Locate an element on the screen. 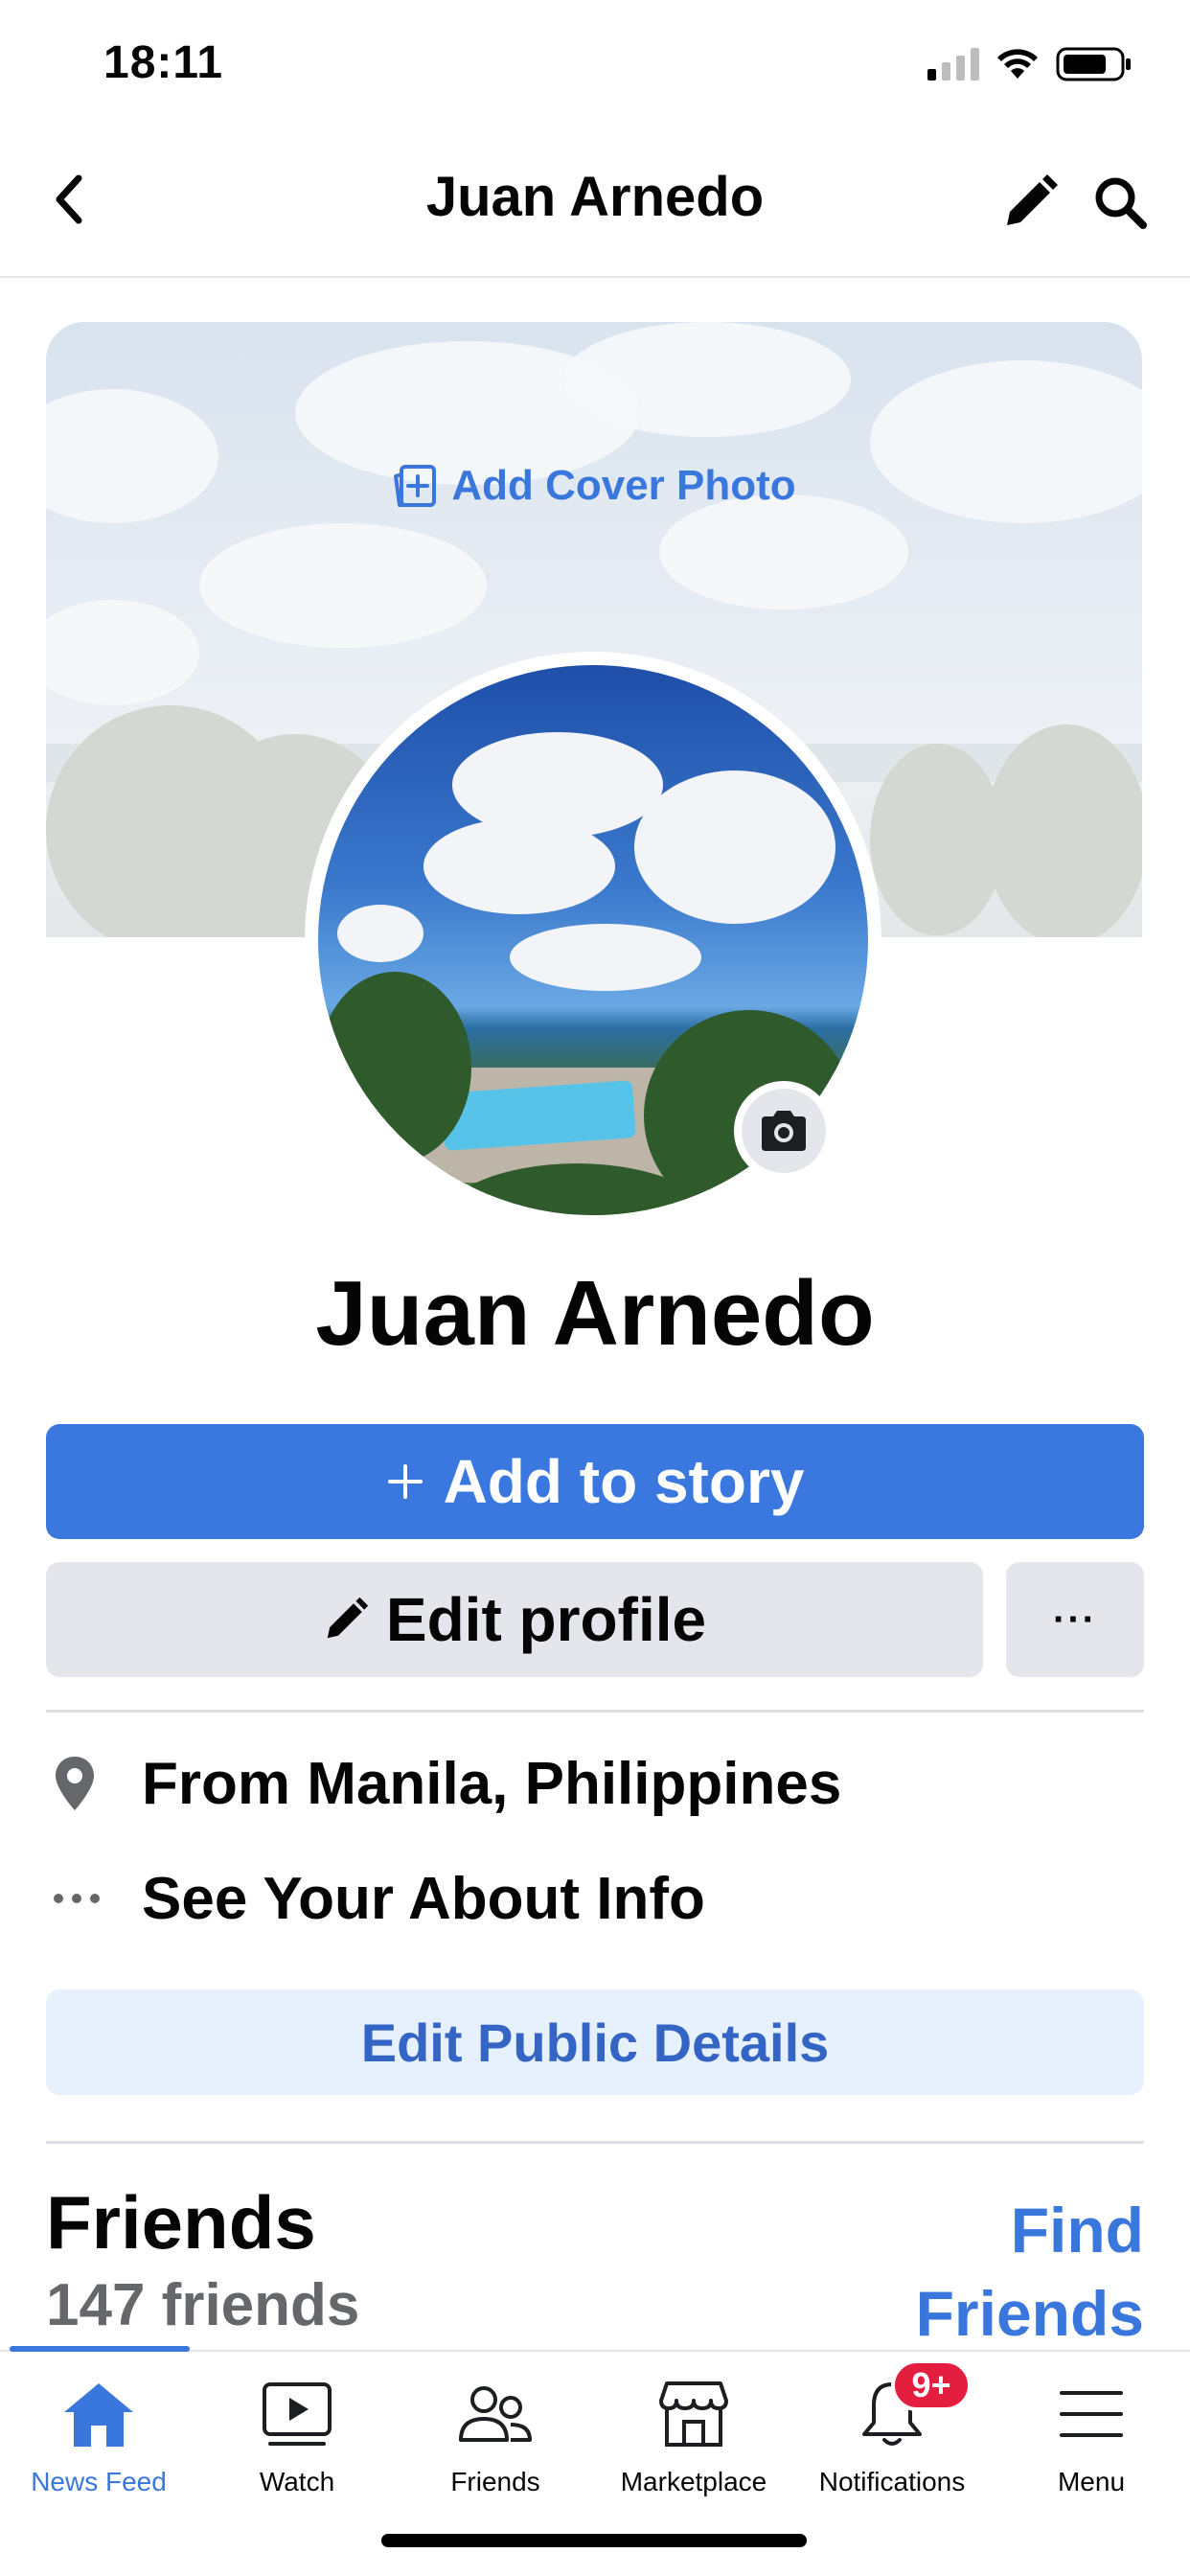  status-time: 18:11 is located at coordinates (163, 63).